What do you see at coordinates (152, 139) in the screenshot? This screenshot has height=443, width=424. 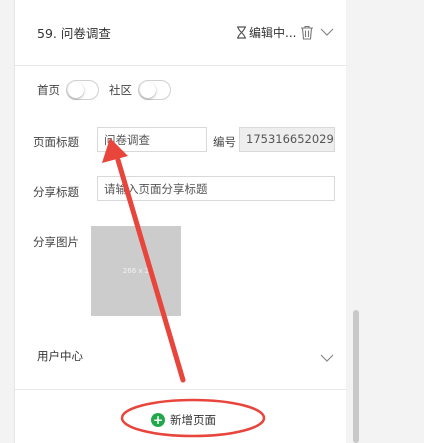 I see `page-title-input: 问卷调查` at bounding box center [152, 139].